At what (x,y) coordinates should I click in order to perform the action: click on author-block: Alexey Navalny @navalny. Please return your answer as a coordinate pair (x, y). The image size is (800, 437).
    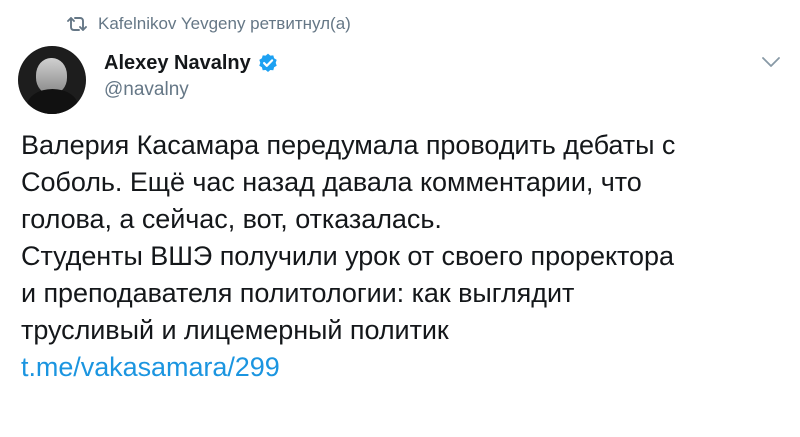
    Looking at the image, I should click on (191, 75).